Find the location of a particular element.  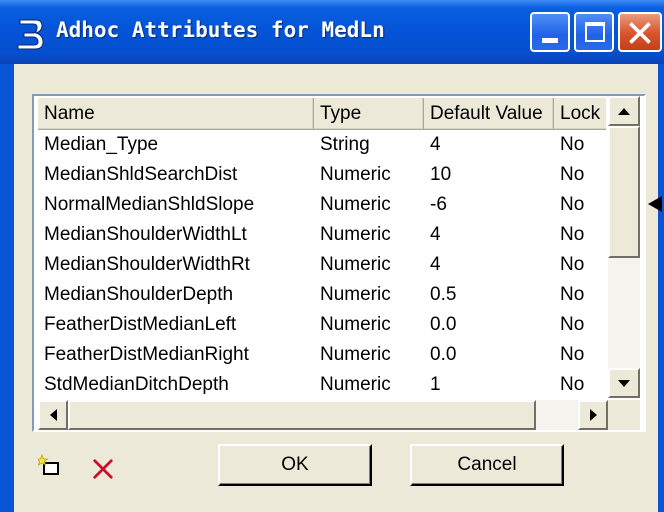

arrow-up-icon is located at coordinates (624, 111).